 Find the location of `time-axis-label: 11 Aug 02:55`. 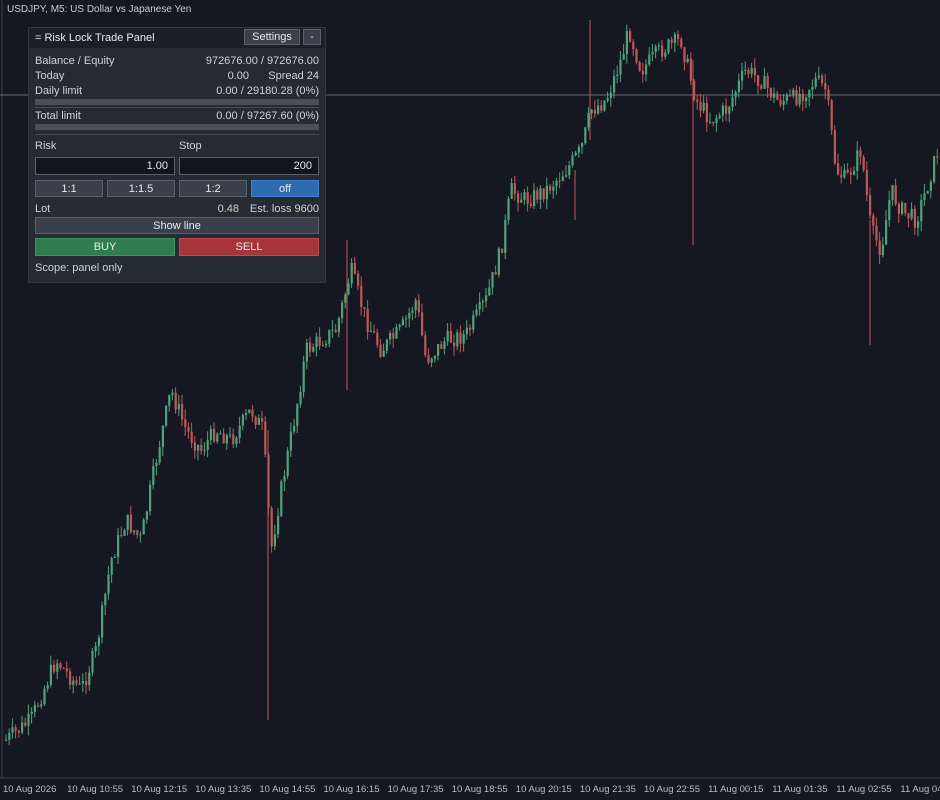

time-axis-label: 11 Aug 02:55 is located at coordinates (864, 789).